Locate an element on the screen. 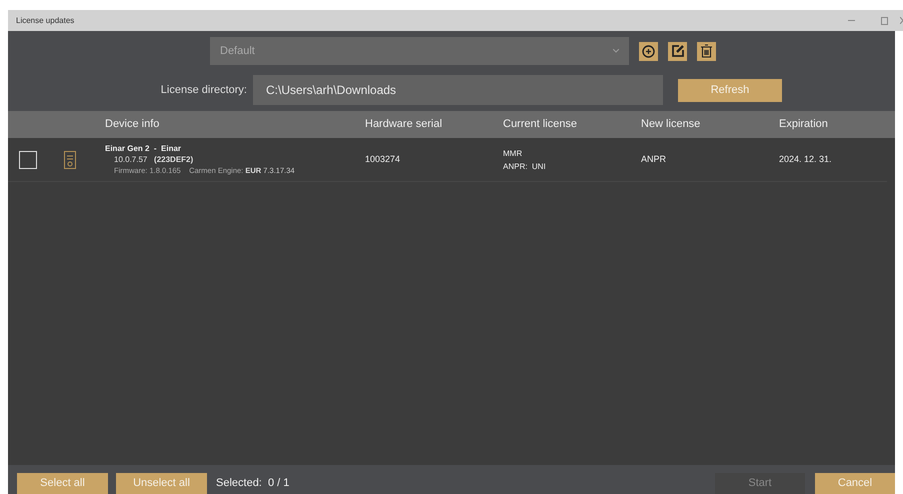 This screenshot has height=494, width=903. cancel-button: Cancel is located at coordinates (855, 483).